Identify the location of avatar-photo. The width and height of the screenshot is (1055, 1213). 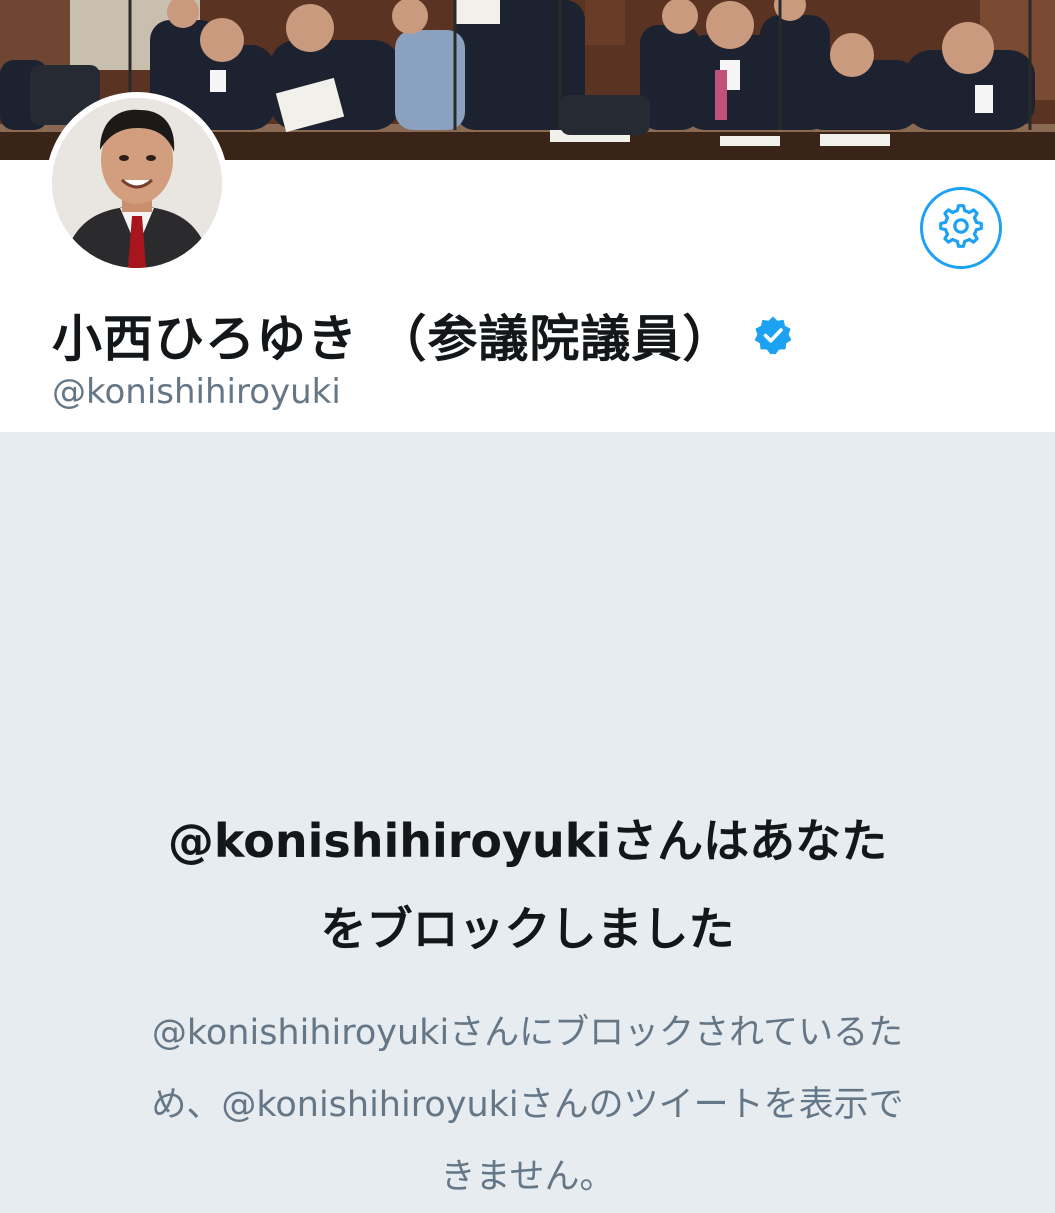
(137, 183).